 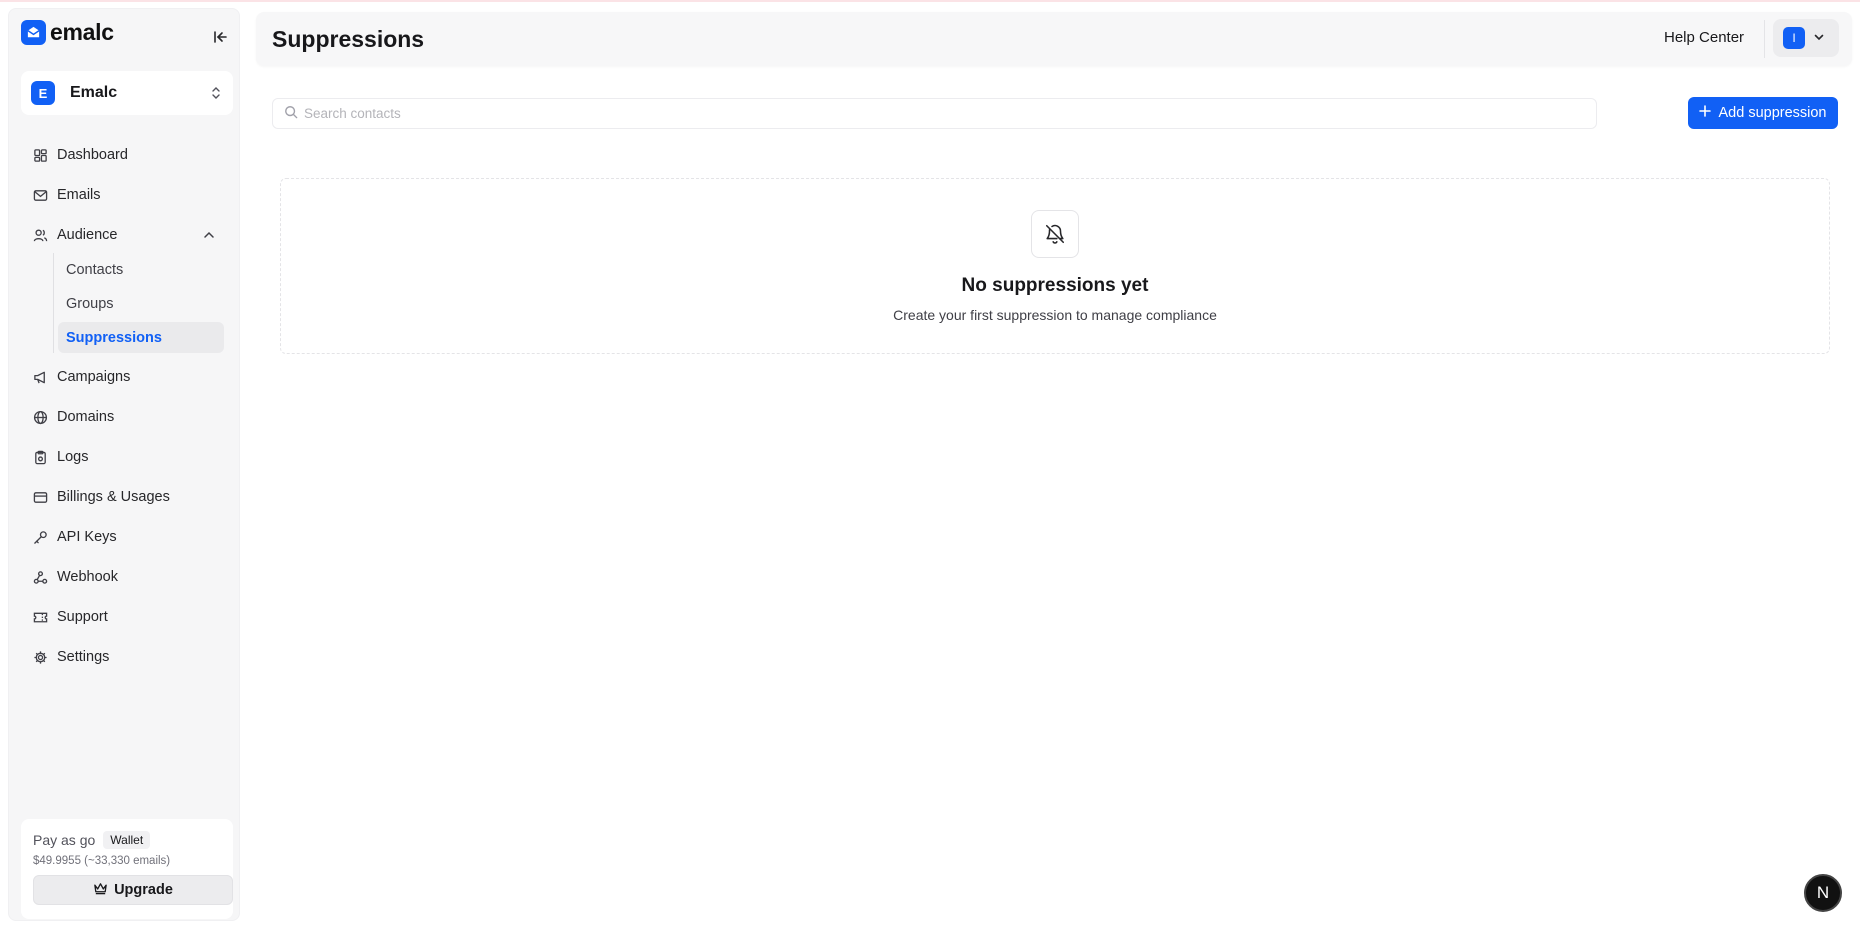 I want to click on search-field, so click(x=934, y=113).